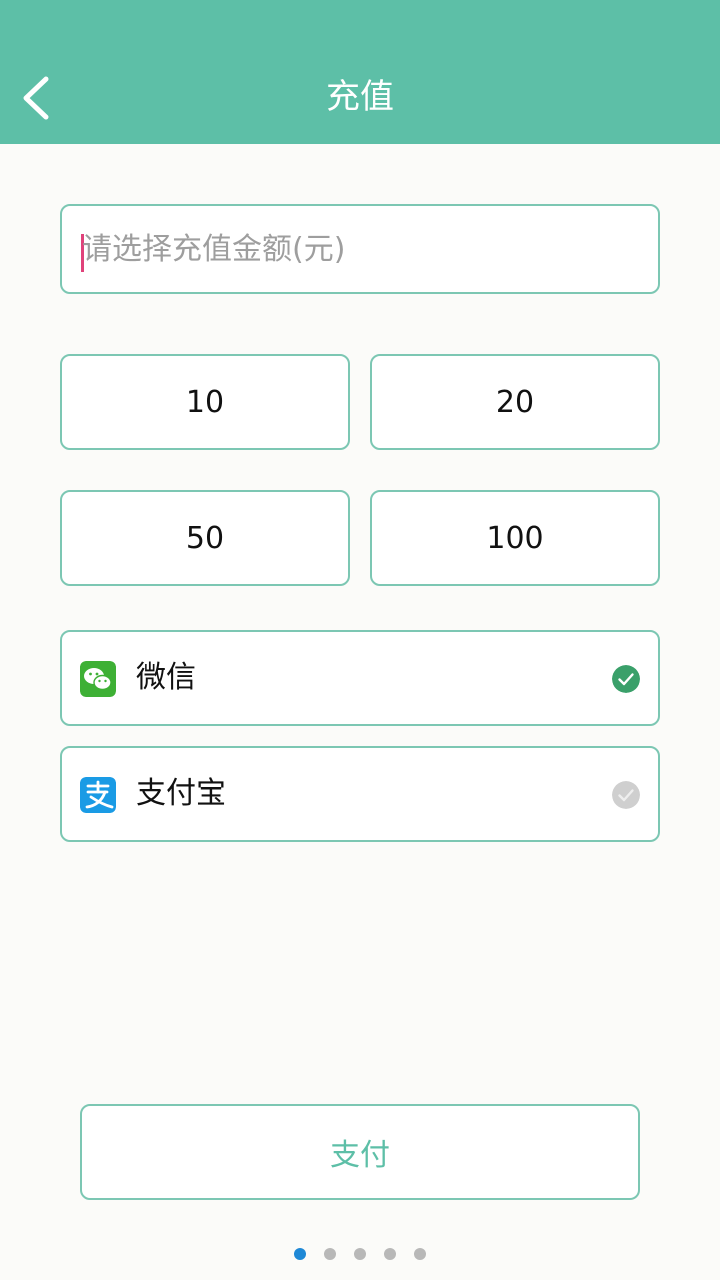 The image size is (720, 1280). Describe the element at coordinates (360, 97) in the screenshot. I see `page-title: 充值` at that location.